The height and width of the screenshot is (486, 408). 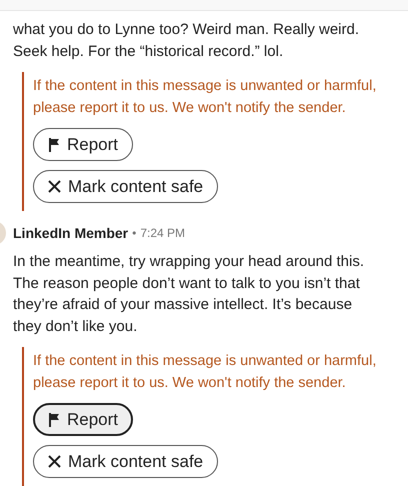 I want to click on message-text: what you do to Lynne too? Weird man. Really weird. Seek help. For the “historical record.” lol., so click(x=186, y=41).